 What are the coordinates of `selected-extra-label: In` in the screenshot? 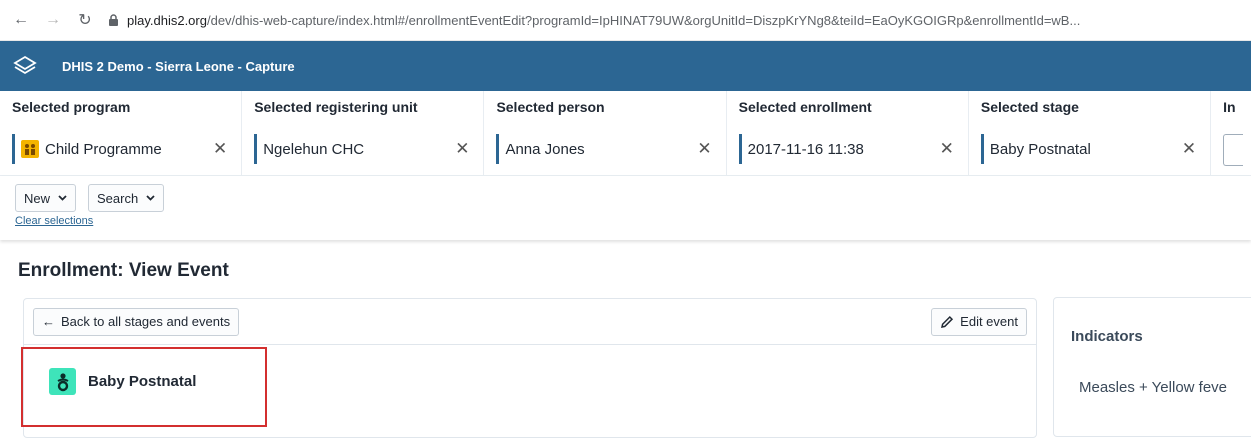 It's located at (1229, 107).